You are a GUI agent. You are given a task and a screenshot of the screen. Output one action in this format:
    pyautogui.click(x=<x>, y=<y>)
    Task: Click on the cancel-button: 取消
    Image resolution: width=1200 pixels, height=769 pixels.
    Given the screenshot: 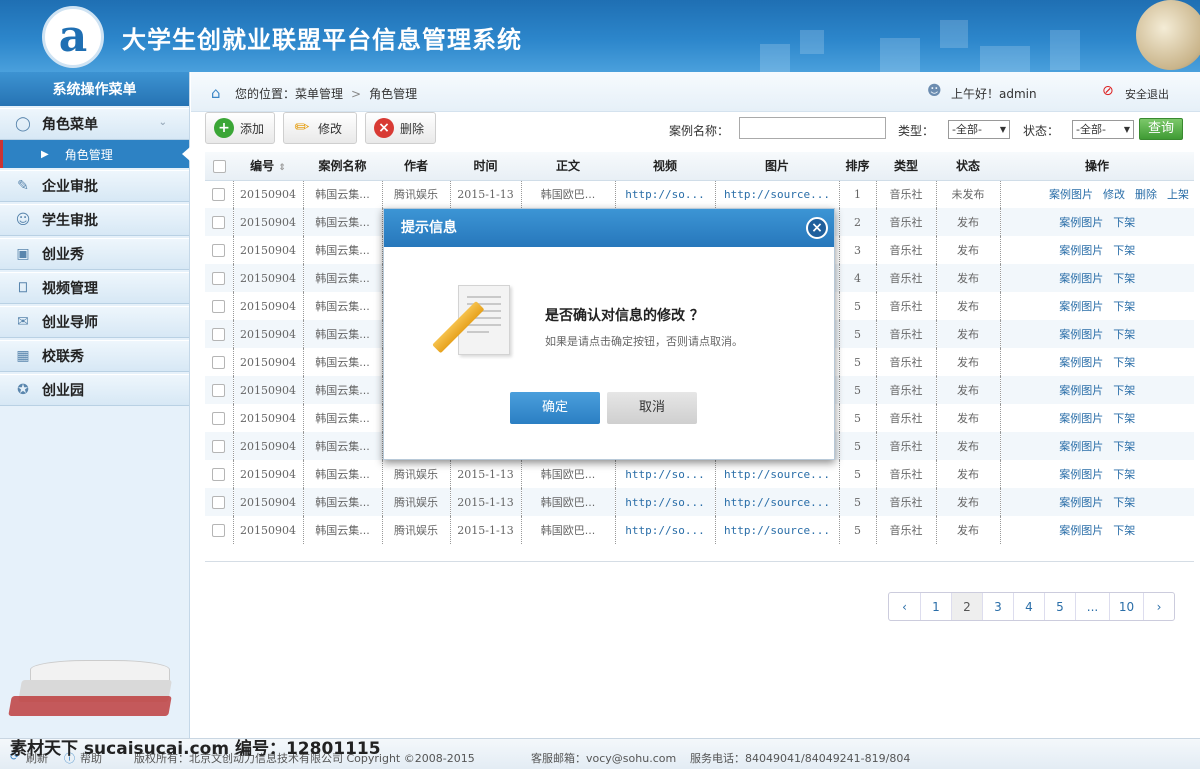 What is the action you would take?
    pyautogui.click(x=652, y=408)
    